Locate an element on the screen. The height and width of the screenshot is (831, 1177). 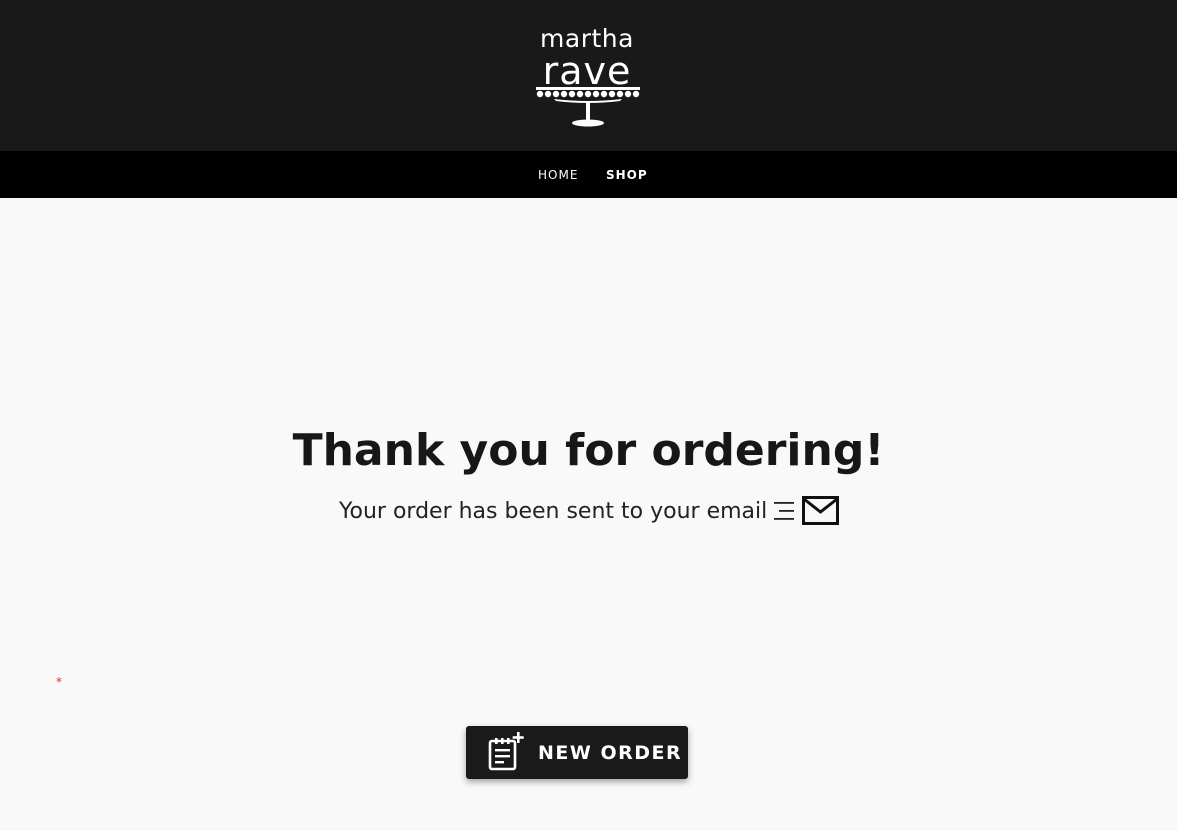
logo: martha rave is located at coordinates (589, 76).